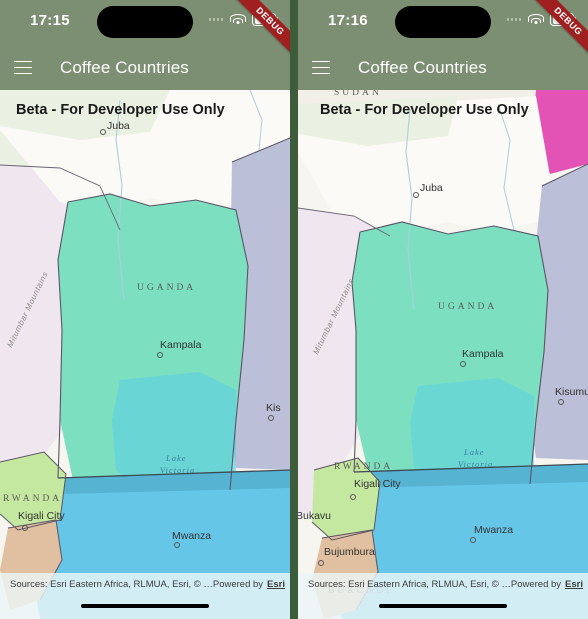 This screenshot has height=619, width=588. I want to click on status-time: 17:16, so click(348, 20).